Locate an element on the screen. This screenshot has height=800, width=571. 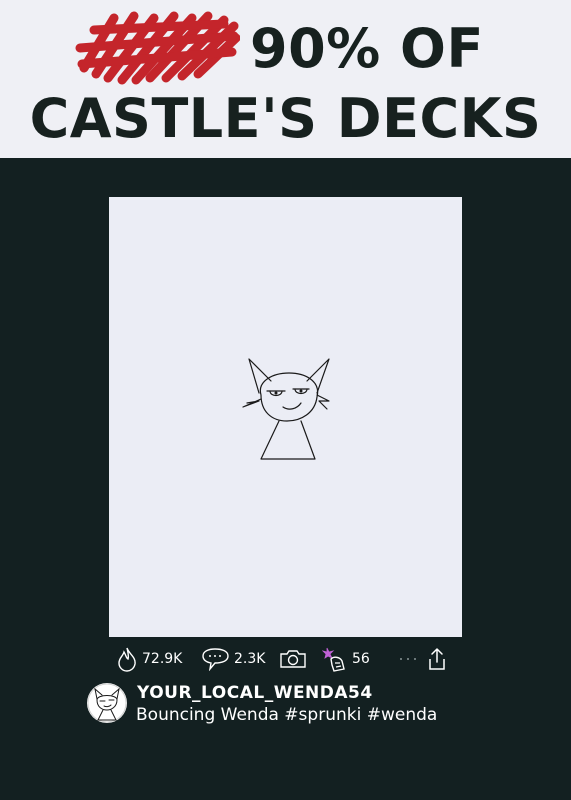
comment-button: 2.3K is located at coordinates (232, 659).